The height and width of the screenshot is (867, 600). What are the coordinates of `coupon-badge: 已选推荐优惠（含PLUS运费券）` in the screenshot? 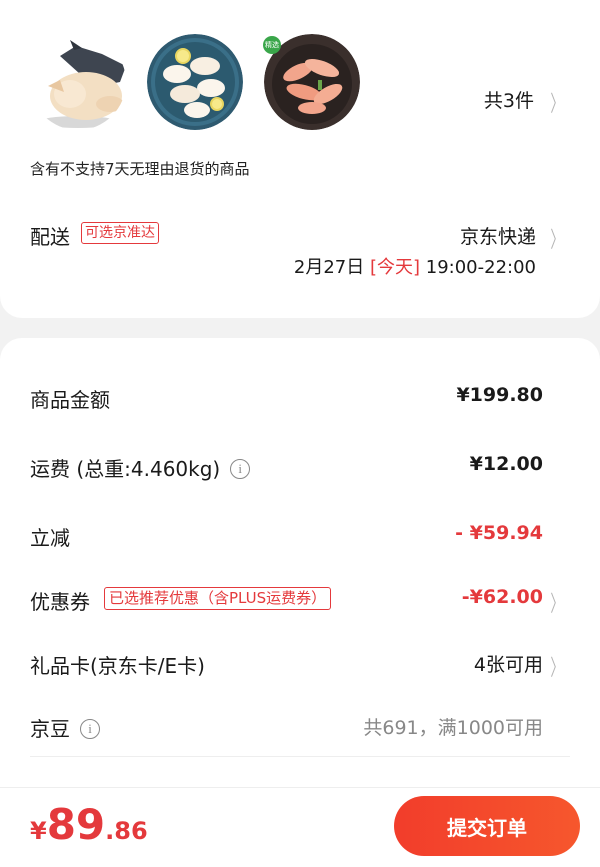 It's located at (218, 598).